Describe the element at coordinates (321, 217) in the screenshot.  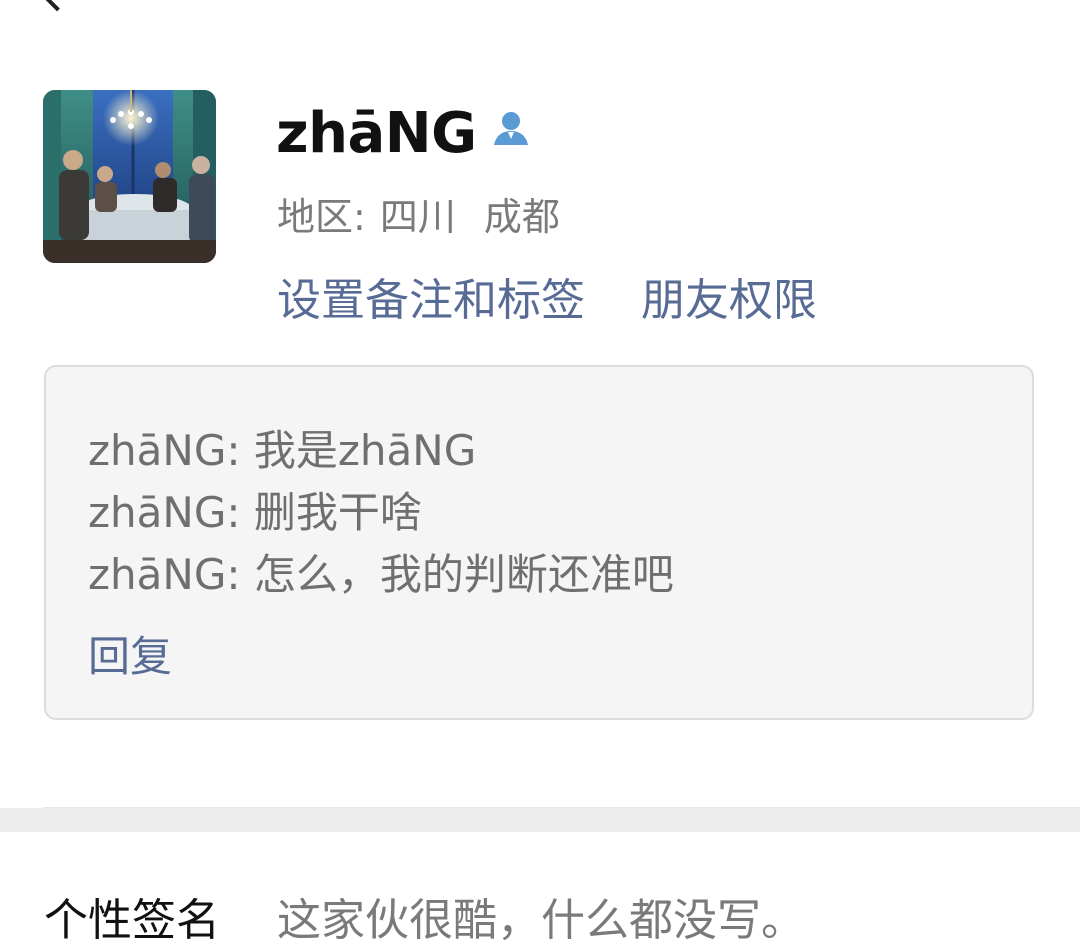
I see `region-label: 地区:` at that location.